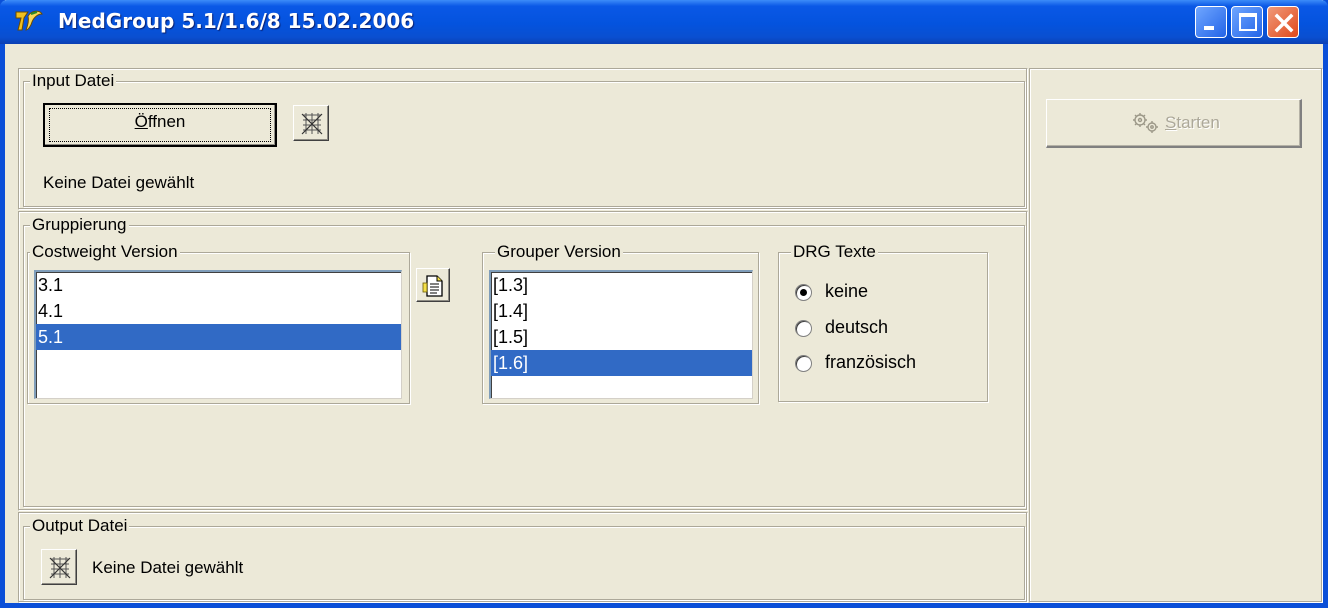 The height and width of the screenshot is (608, 1328). I want to click on drg-texts-group: DRG Texte keine deutsch französisch, so click(883, 321).